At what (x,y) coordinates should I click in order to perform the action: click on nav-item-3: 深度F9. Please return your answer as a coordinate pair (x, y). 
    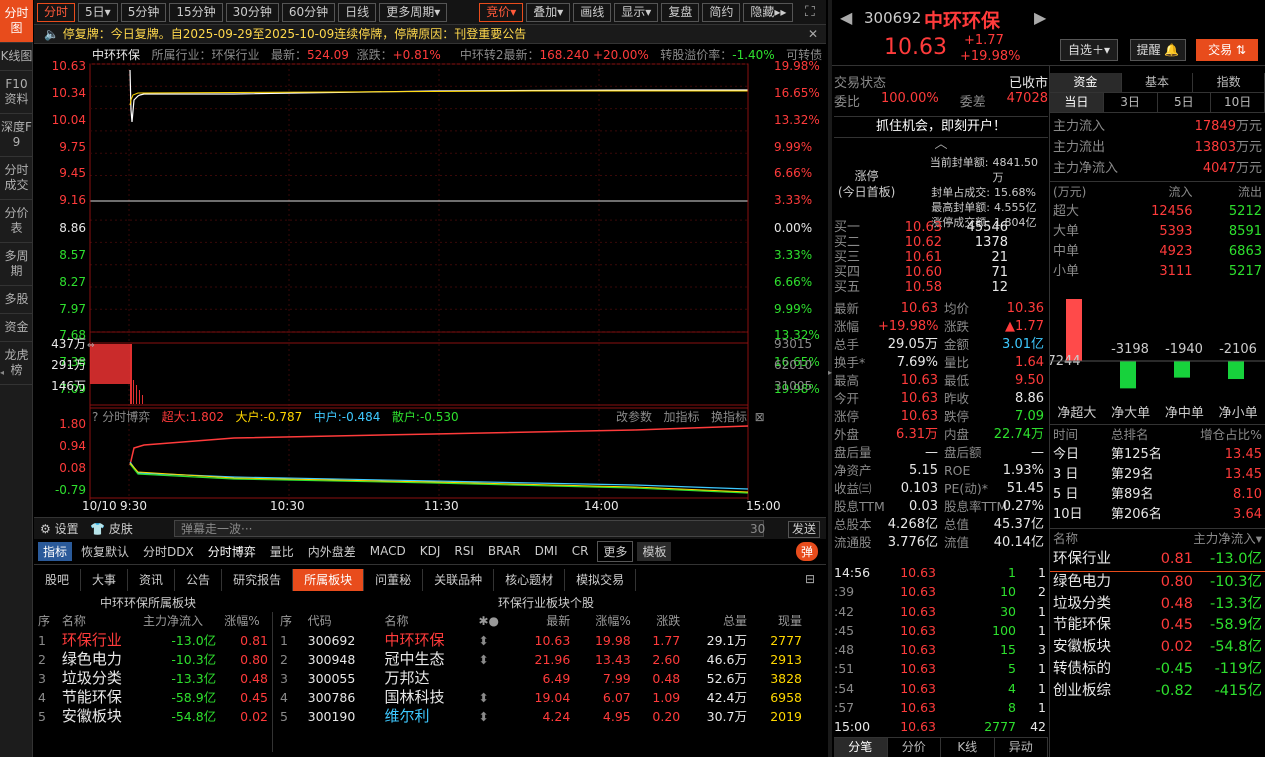
    Looking at the image, I should click on (16, 135).